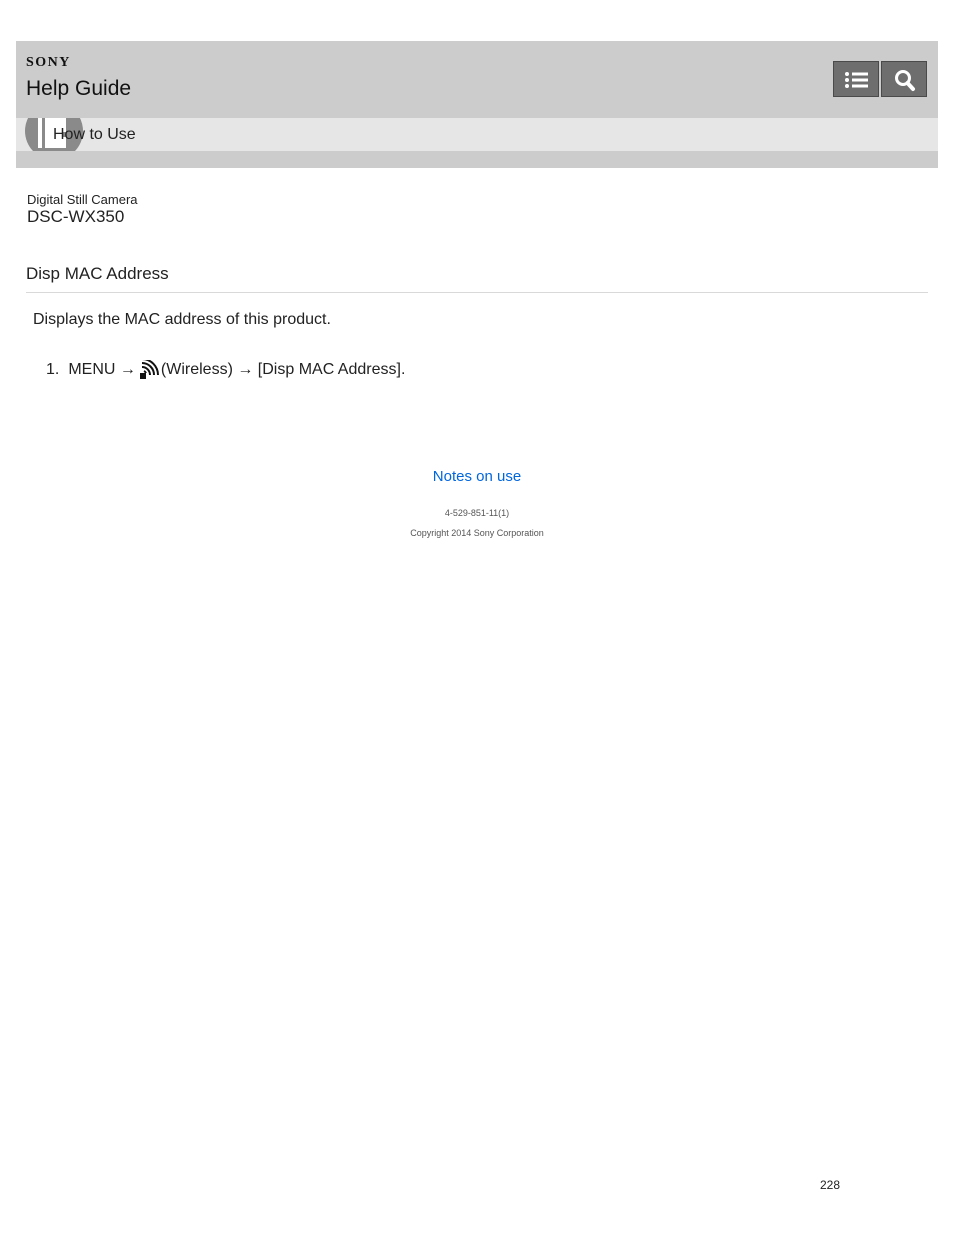 This screenshot has width=954, height=1235. I want to click on search-button, so click(904, 79).